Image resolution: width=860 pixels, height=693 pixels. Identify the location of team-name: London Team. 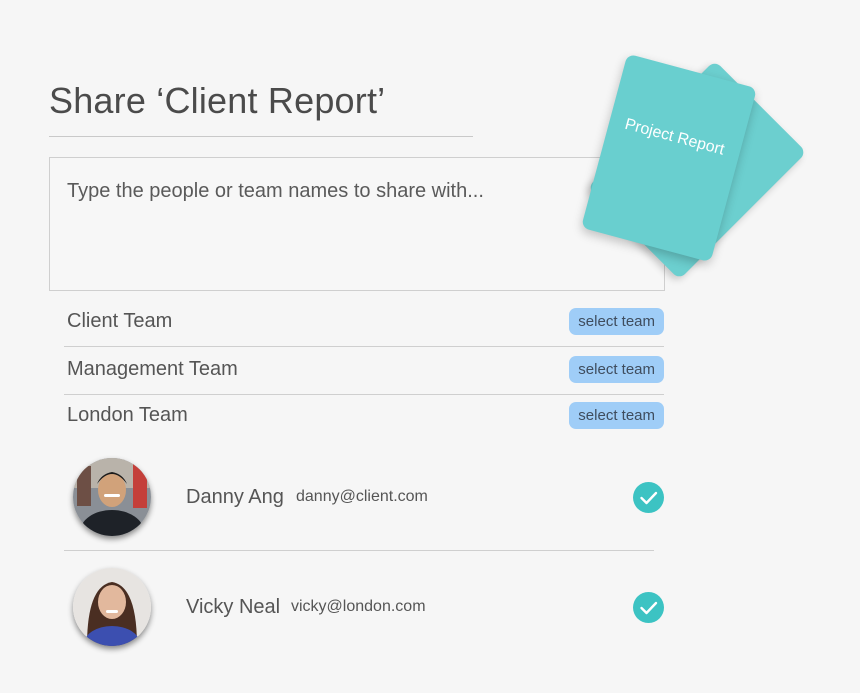
(127, 415).